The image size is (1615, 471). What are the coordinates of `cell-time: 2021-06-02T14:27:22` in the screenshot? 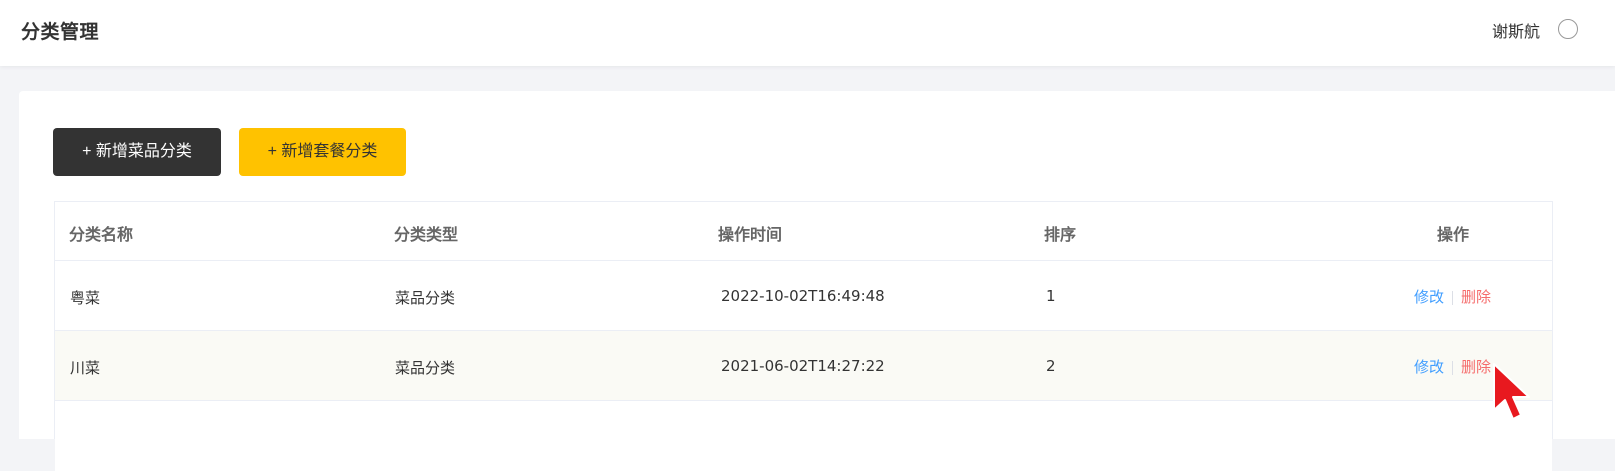 It's located at (803, 366).